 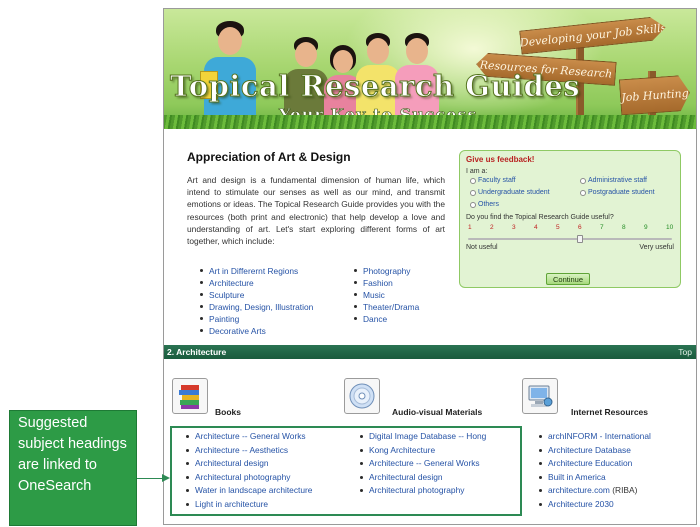 I want to click on internet-resource-link: archINFORM - International, so click(x=595, y=437).